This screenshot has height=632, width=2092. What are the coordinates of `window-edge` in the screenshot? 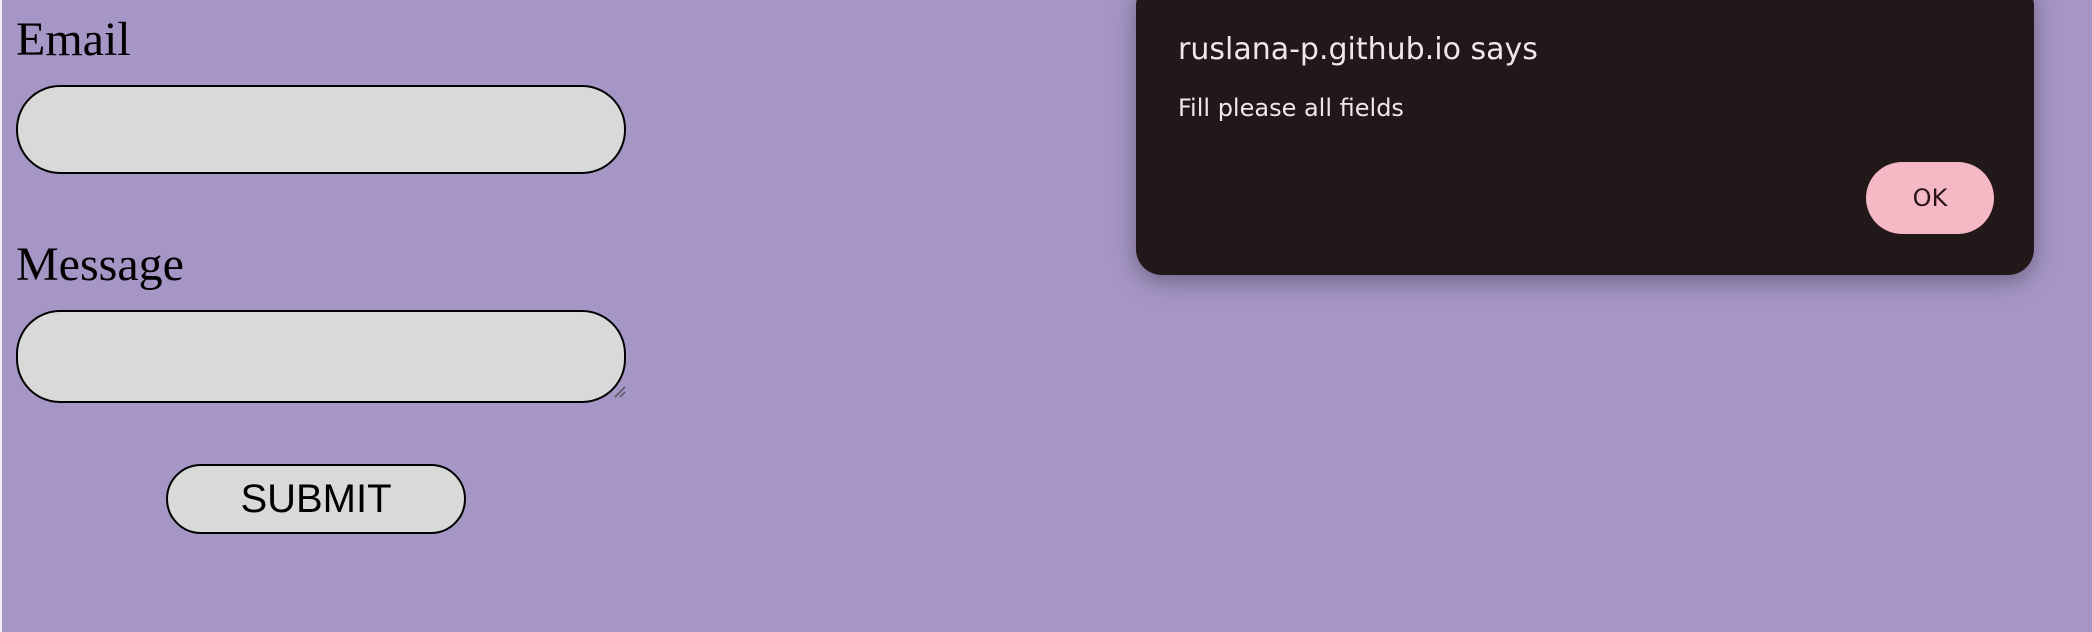 It's located at (1, 316).